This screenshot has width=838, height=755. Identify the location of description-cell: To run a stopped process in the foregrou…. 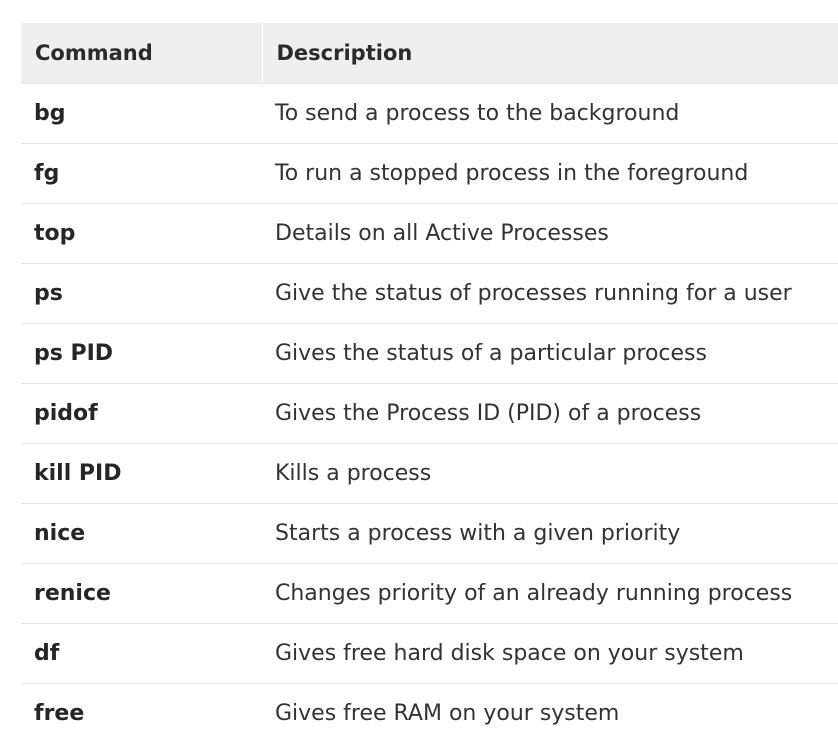
(512, 173).